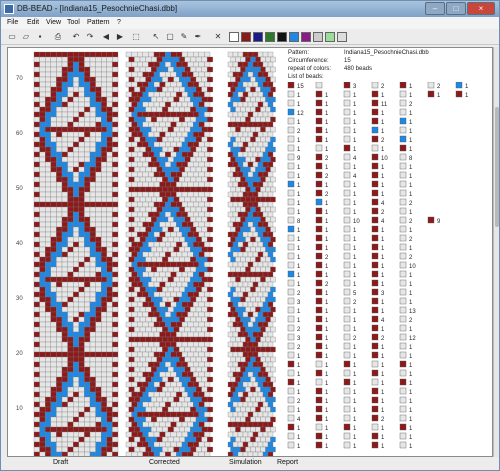 Image resolution: width=500 pixels, height=471 pixels. What do you see at coordinates (76, 37) in the screenshot?
I see `undo-icon: ↶` at bounding box center [76, 37].